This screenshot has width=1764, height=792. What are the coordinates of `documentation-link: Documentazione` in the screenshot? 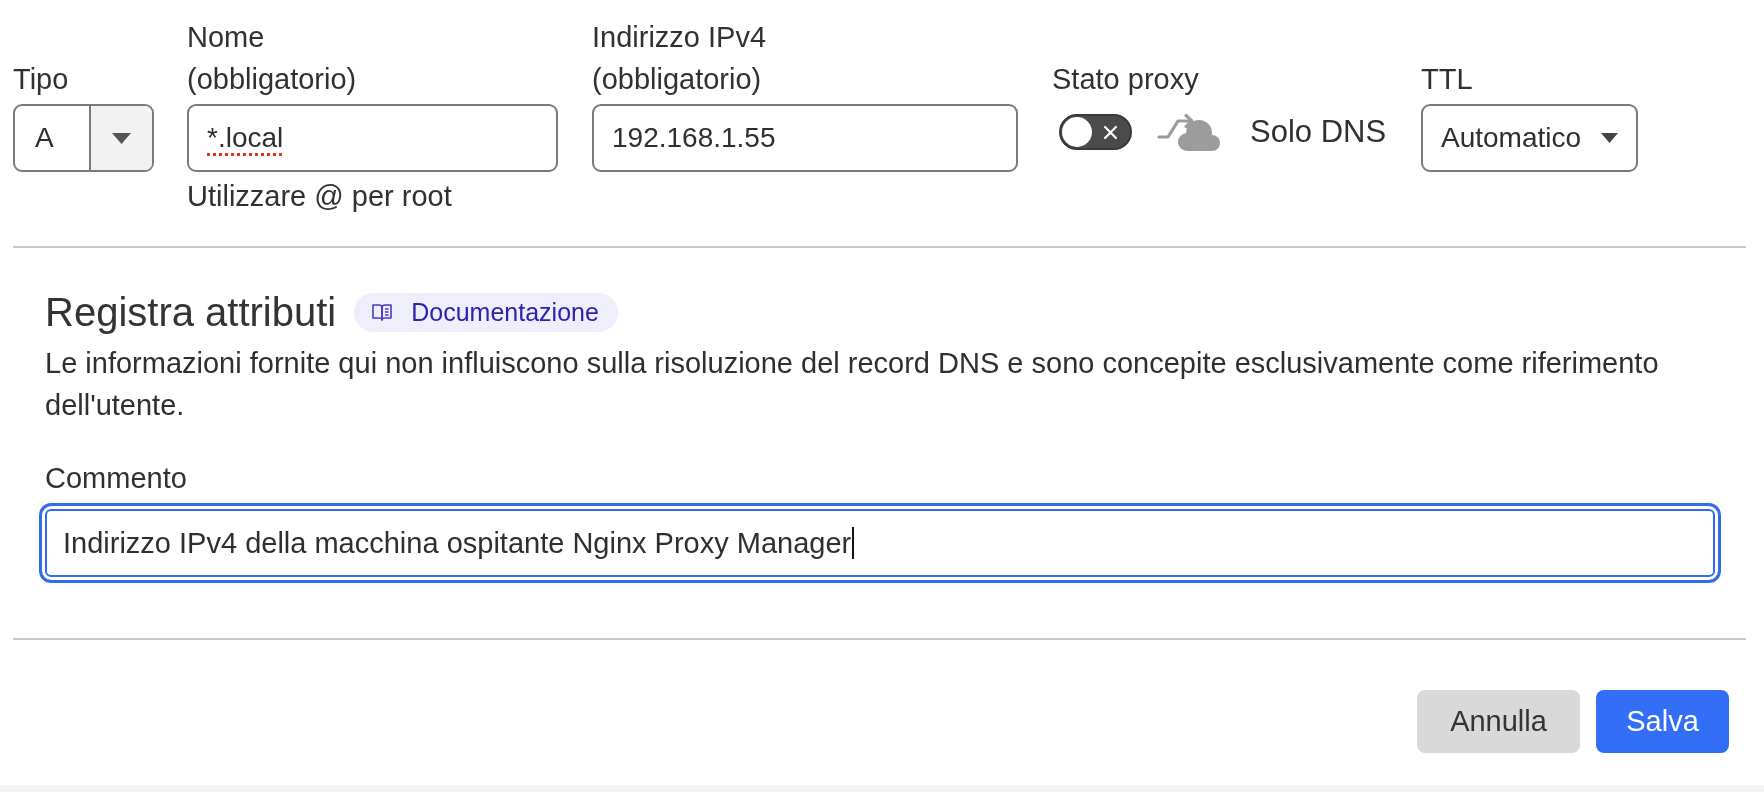 It's located at (486, 312).